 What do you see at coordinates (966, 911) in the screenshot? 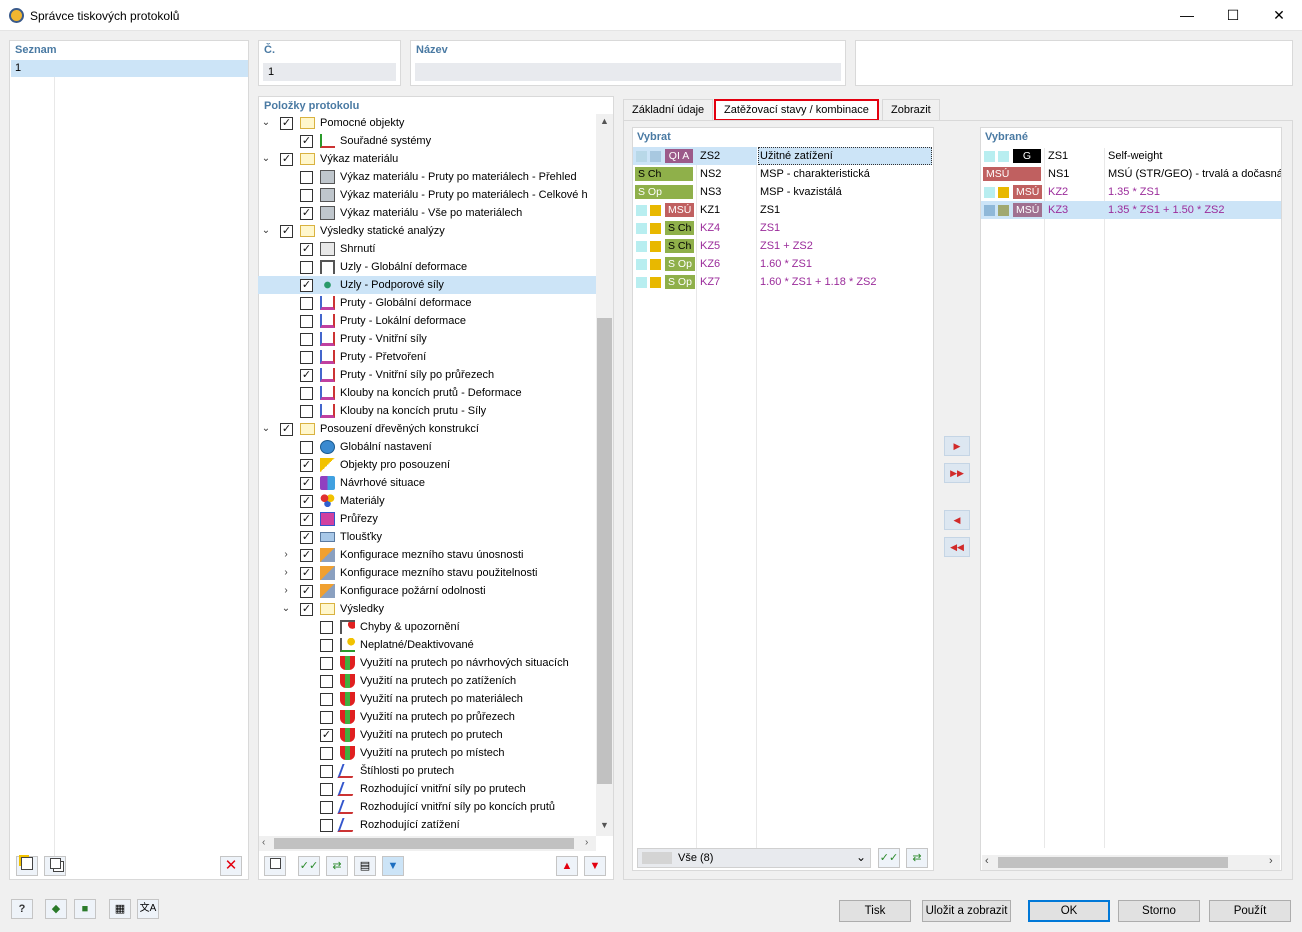
I see `save-and-view-button: Uložit a zobrazit` at bounding box center [966, 911].